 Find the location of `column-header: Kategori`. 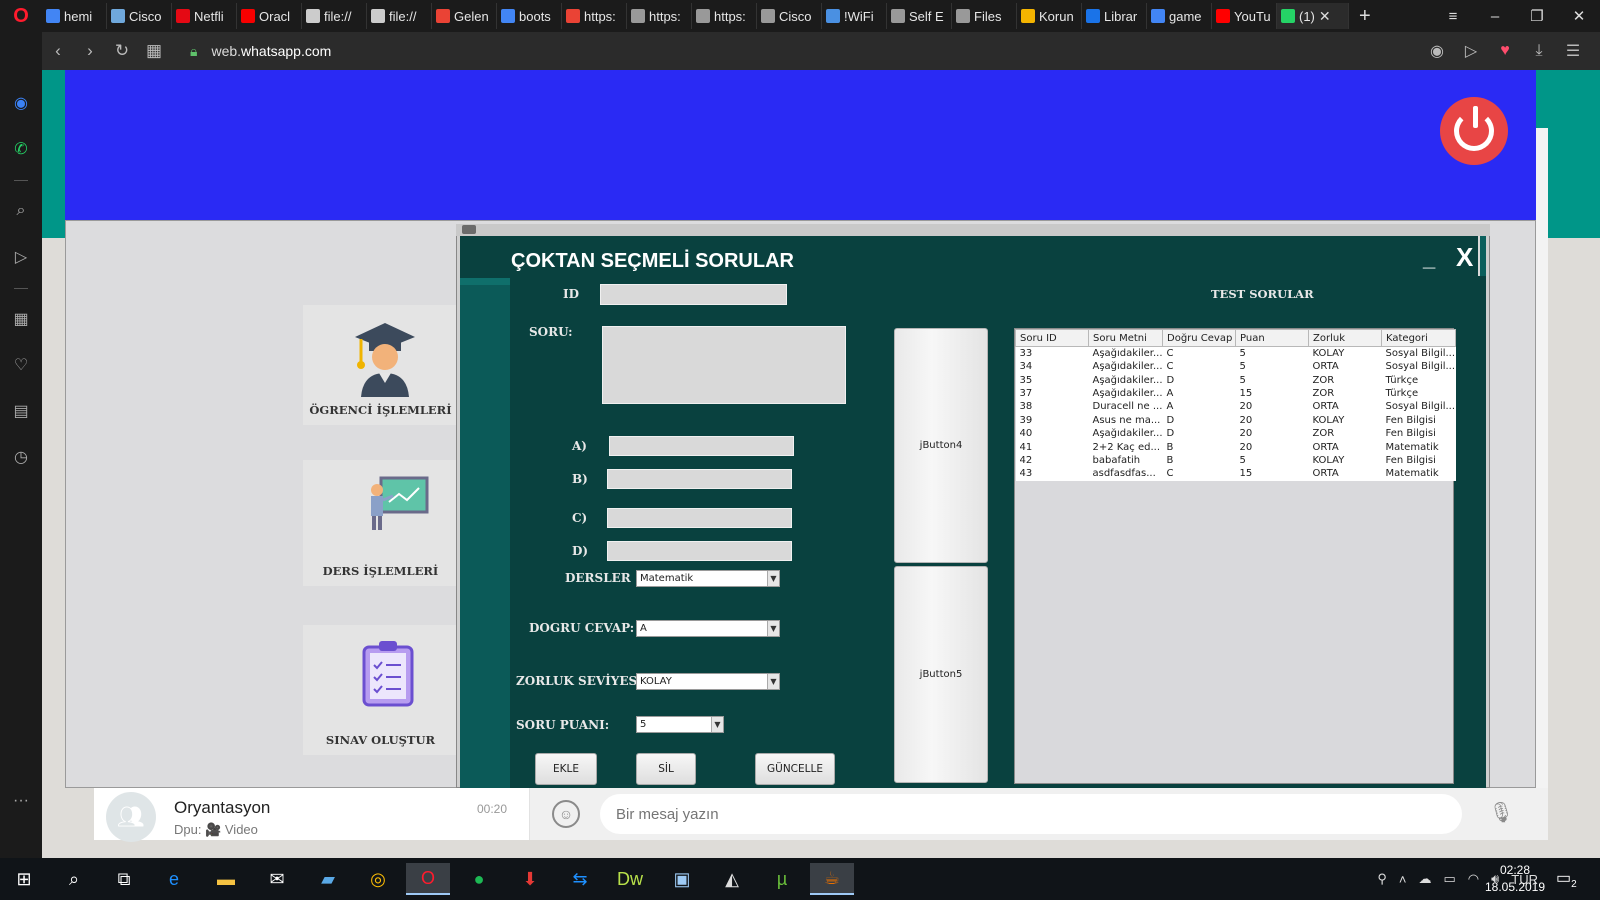

column-header: Kategori is located at coordinates (1418, 338).